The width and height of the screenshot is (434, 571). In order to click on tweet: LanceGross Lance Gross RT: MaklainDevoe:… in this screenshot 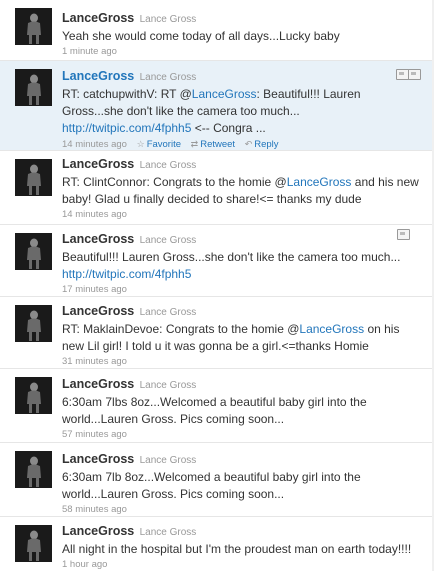, I will do `click(217, 333)`.